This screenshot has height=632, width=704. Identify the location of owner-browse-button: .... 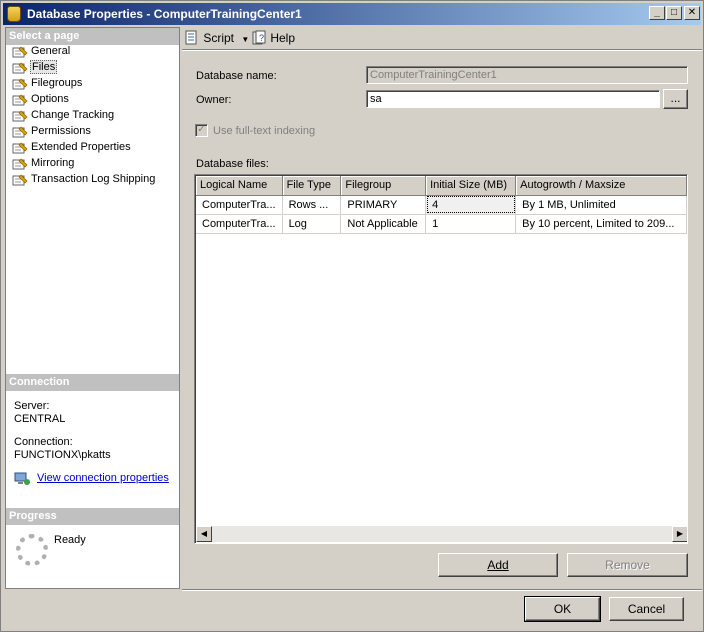
(675, 99).